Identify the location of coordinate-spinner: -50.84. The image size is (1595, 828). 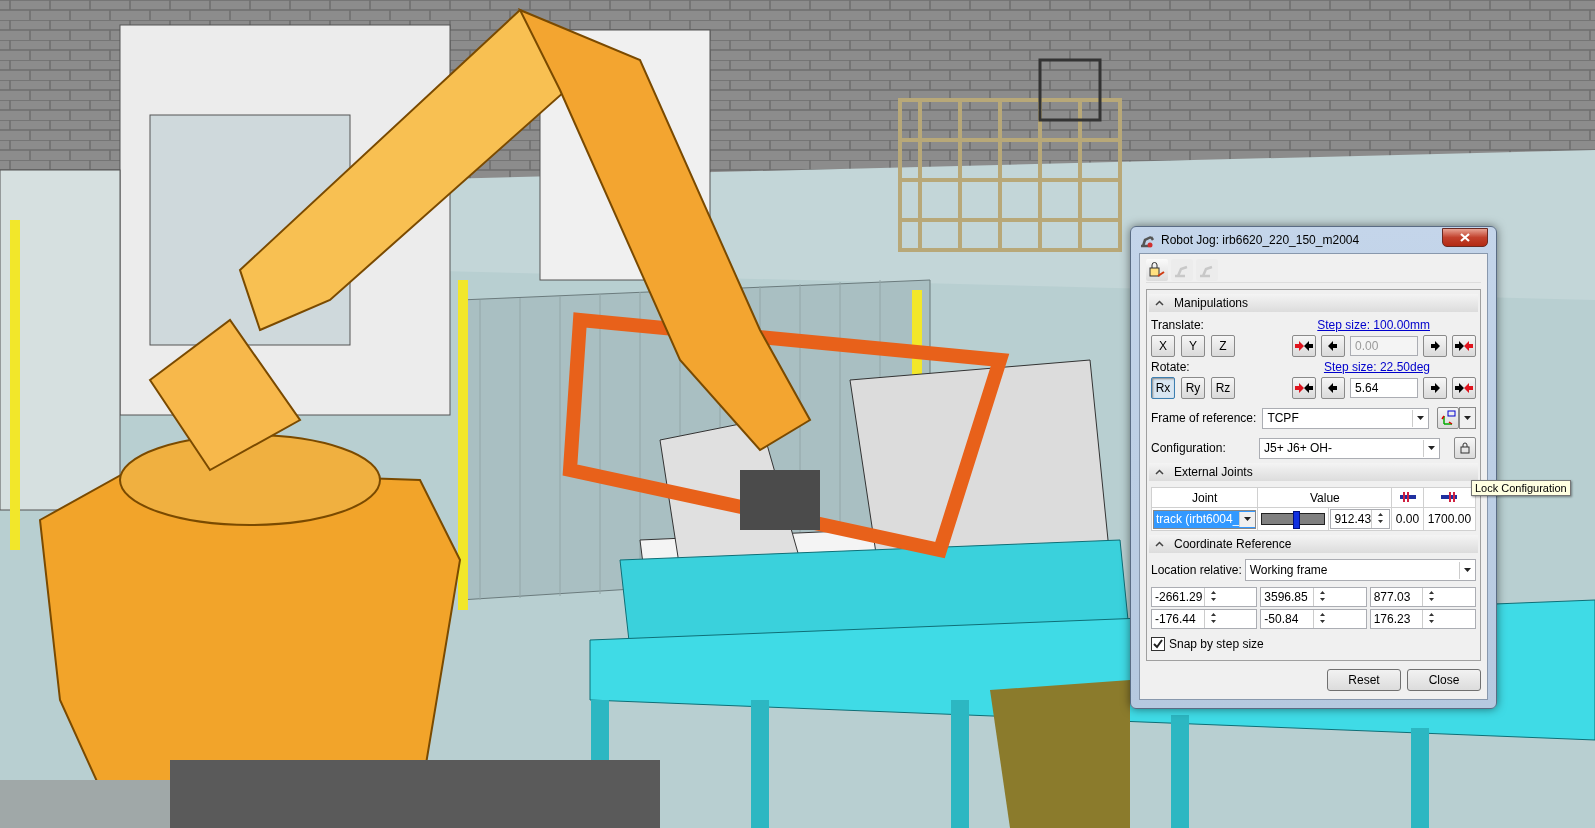
(1313, 619).